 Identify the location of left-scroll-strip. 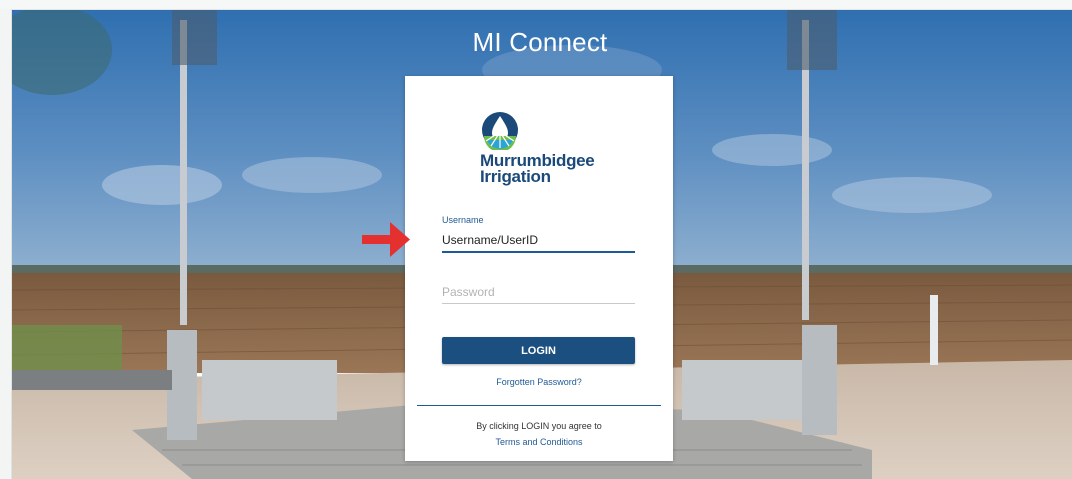
(6, 244).